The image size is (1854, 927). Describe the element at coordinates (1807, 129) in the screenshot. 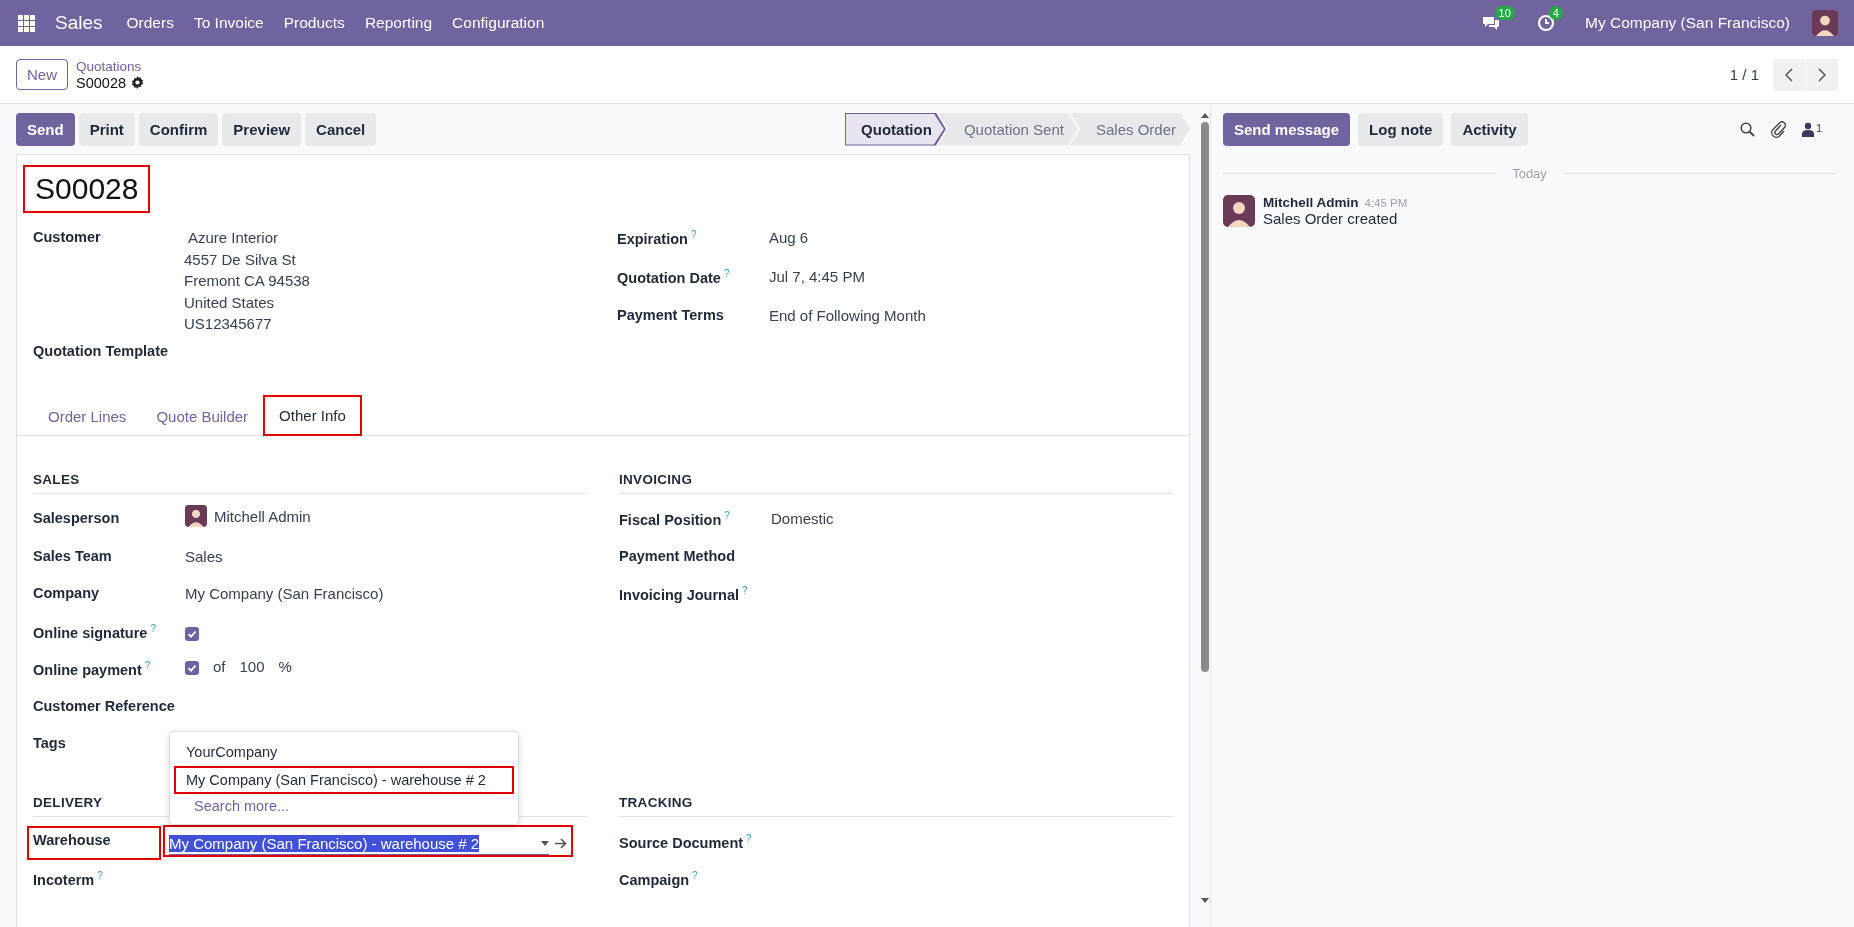

I see `person-icon` at that location.